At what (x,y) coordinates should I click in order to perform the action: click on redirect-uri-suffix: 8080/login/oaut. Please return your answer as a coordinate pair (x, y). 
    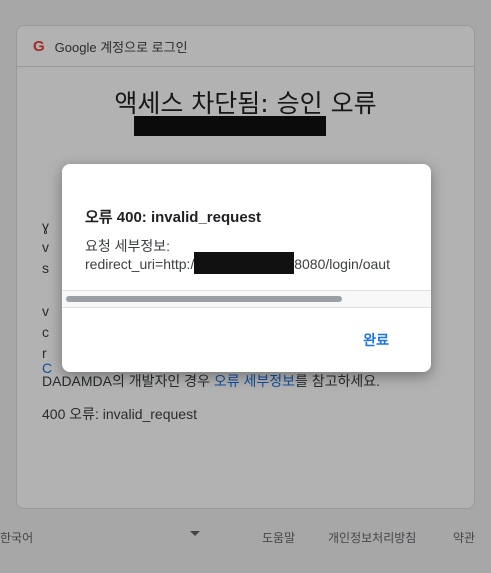
    Looking at the image, I should click on (342, 264).